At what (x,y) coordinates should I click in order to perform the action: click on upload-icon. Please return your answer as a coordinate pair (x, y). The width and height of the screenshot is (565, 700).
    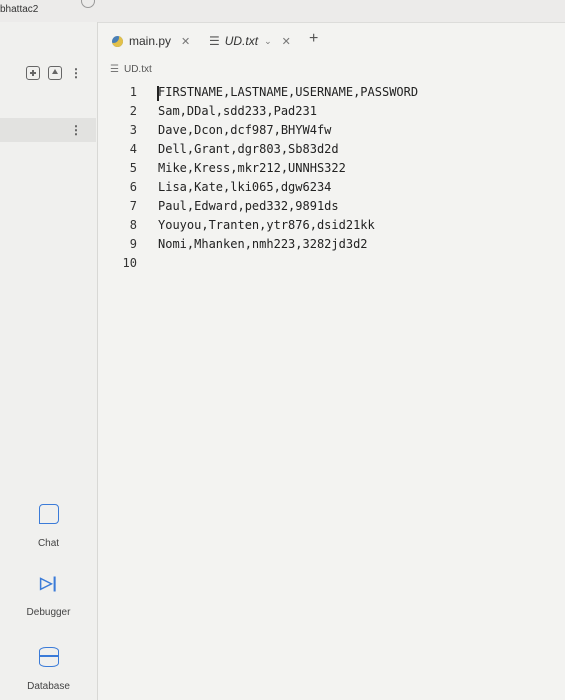
    Looking at the image, I should click on (55, 73).